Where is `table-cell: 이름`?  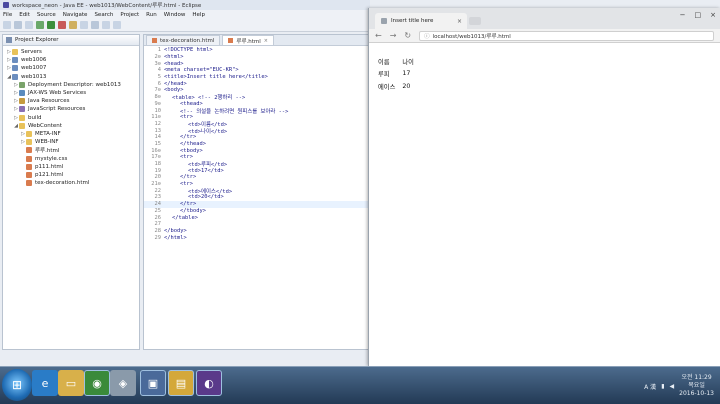
table-cell: 이름 is located at coordinates (384, 62).